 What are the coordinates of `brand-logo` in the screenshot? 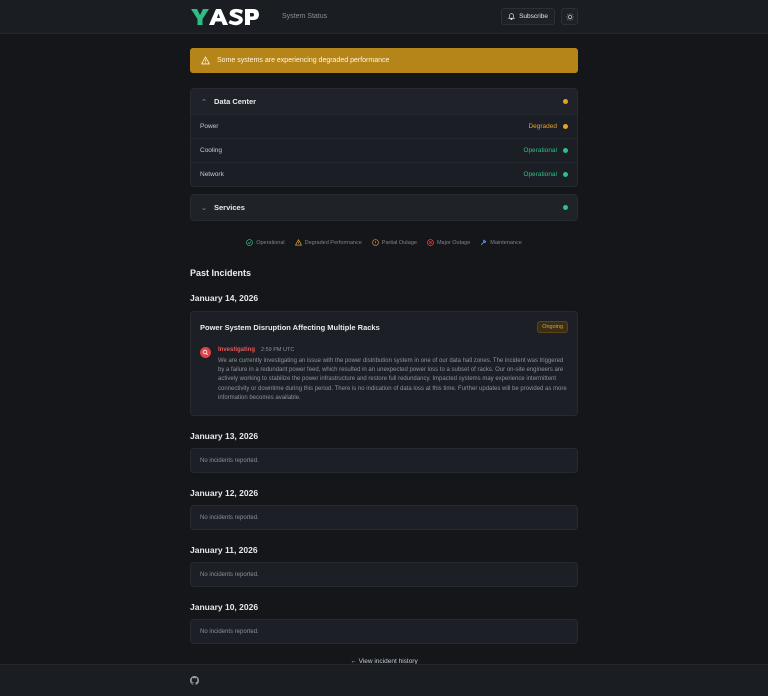 It's located at (230, 17).